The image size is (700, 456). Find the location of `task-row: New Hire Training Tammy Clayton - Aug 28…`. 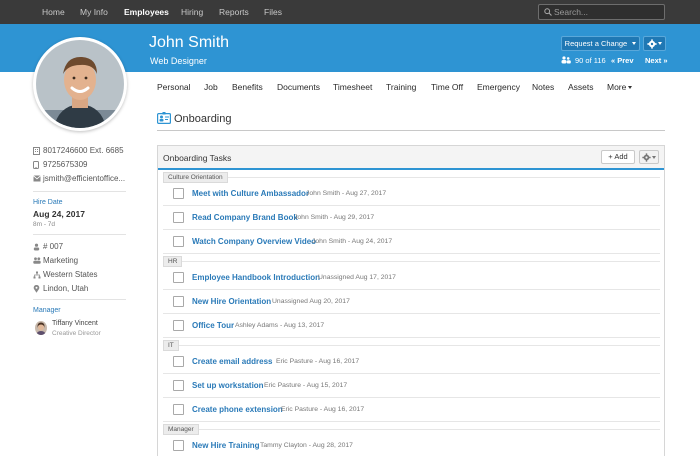

task-row: New Hire Training Tammy Clayton - Aug 28… is located at coordinates (411, 445).